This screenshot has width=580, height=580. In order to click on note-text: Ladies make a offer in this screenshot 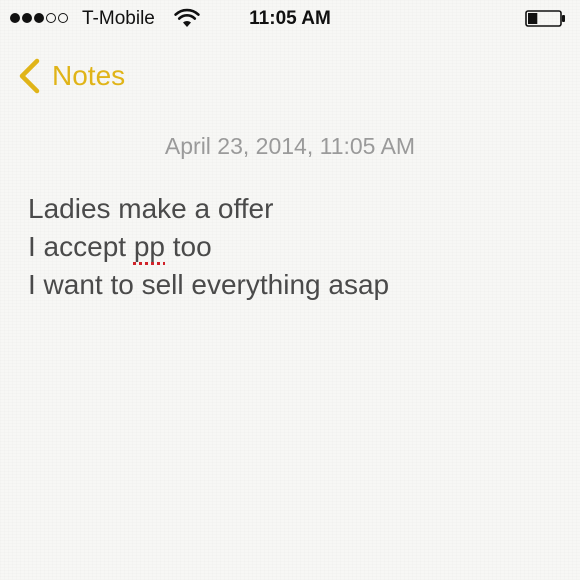, I will do `click(151, 208)`.